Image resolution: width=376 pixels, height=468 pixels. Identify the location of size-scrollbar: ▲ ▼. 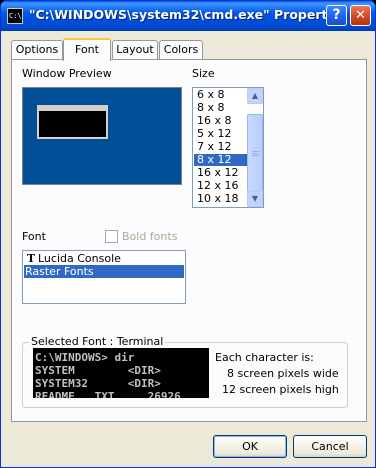
(255, 147).